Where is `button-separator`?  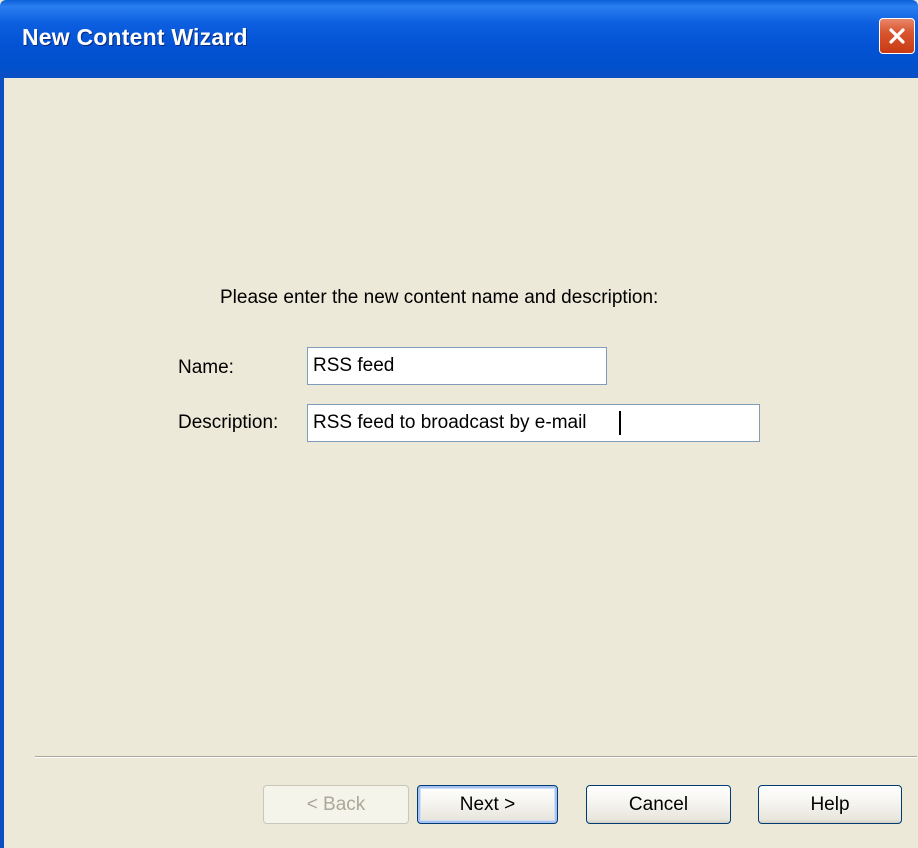
button-separator is located at coordinates (476, 757).